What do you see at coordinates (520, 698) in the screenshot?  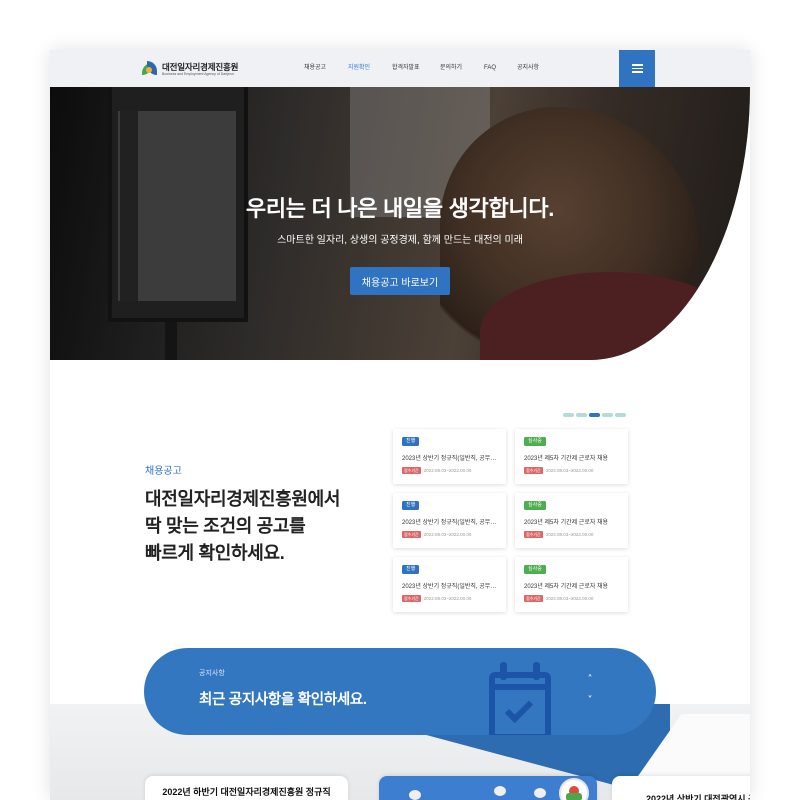 I see `calendar-check-icon` at bounding box center [520, 698].